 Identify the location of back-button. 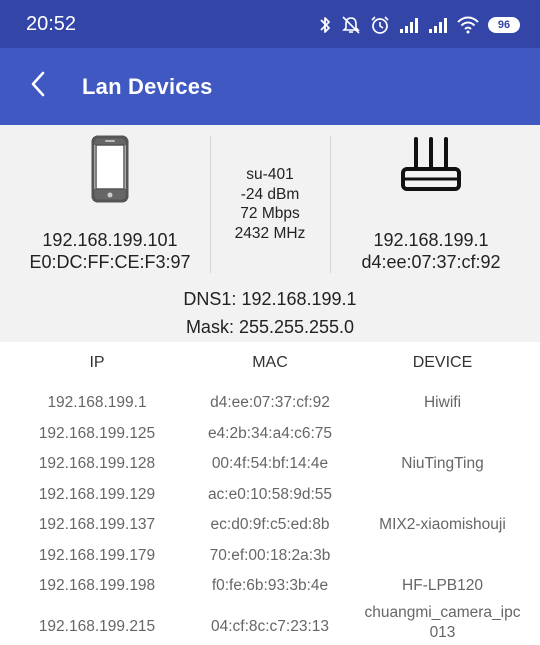
(38, 86).